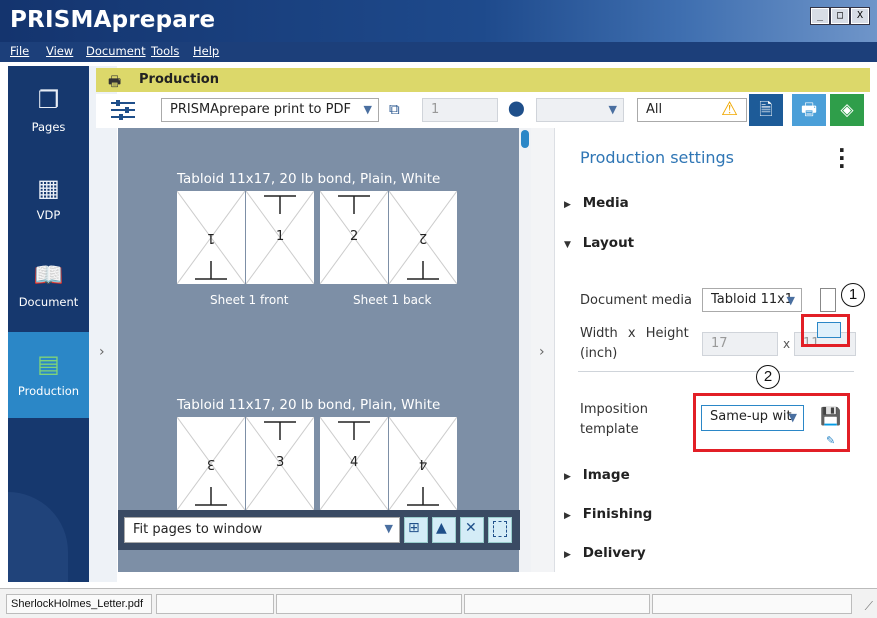 The height and width of the screenshot is (618, 877). Describe the element at coordinates (438, 21) in the screenshot. I see `title-bar: PRISMAprepare _ □ X` at that location.